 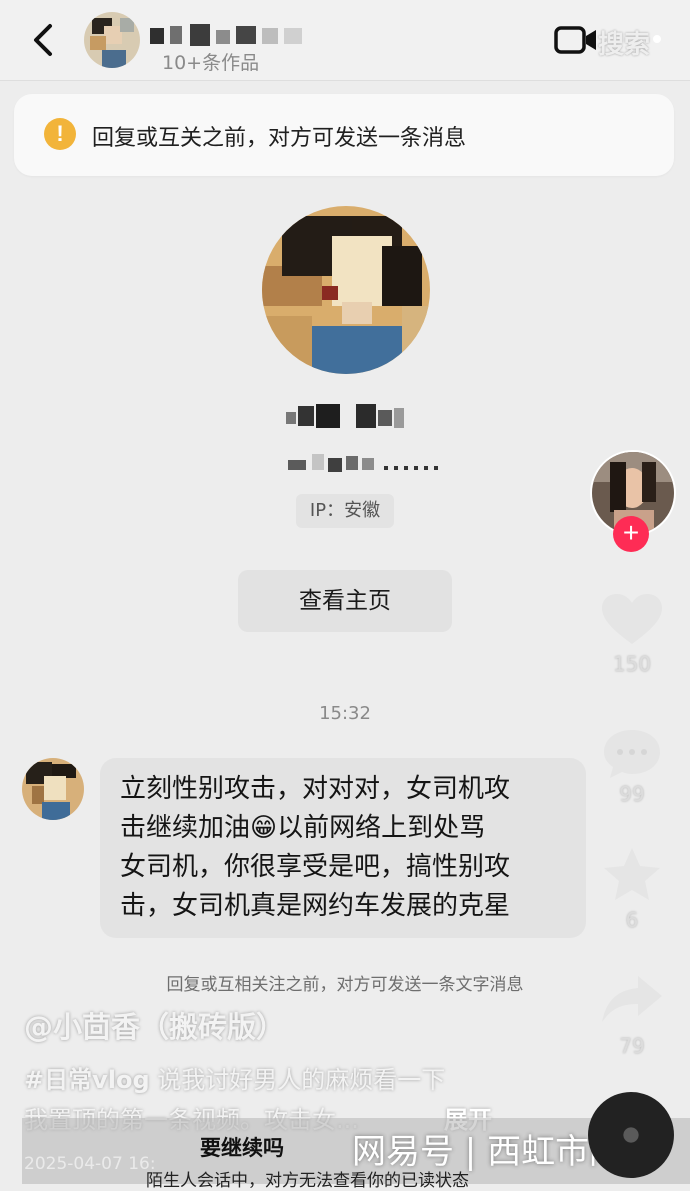 What do you see at coordinates (632, 874) in the screenshot?
I see `star-icon` at bounding box center [632, 874].